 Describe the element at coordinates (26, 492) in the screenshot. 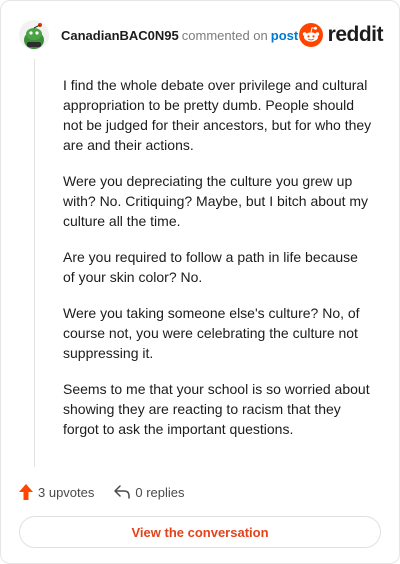

I see `upvote-arrow-icon` at that location.